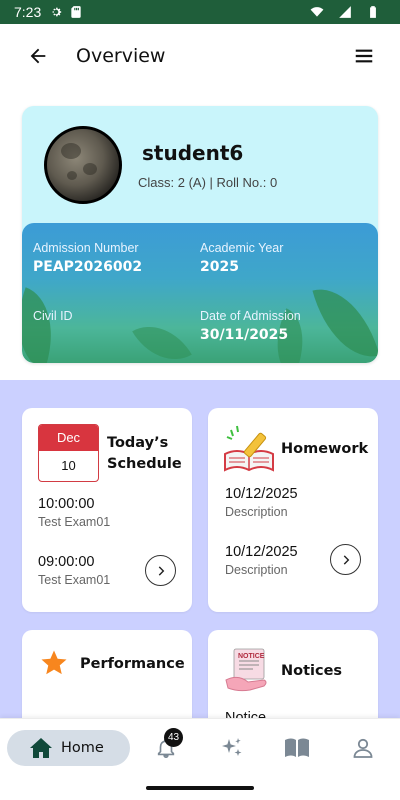  Describe the element at coordinates (200, 747) in the screenshot. I see `bottom-navigation: Home 43` at that location.